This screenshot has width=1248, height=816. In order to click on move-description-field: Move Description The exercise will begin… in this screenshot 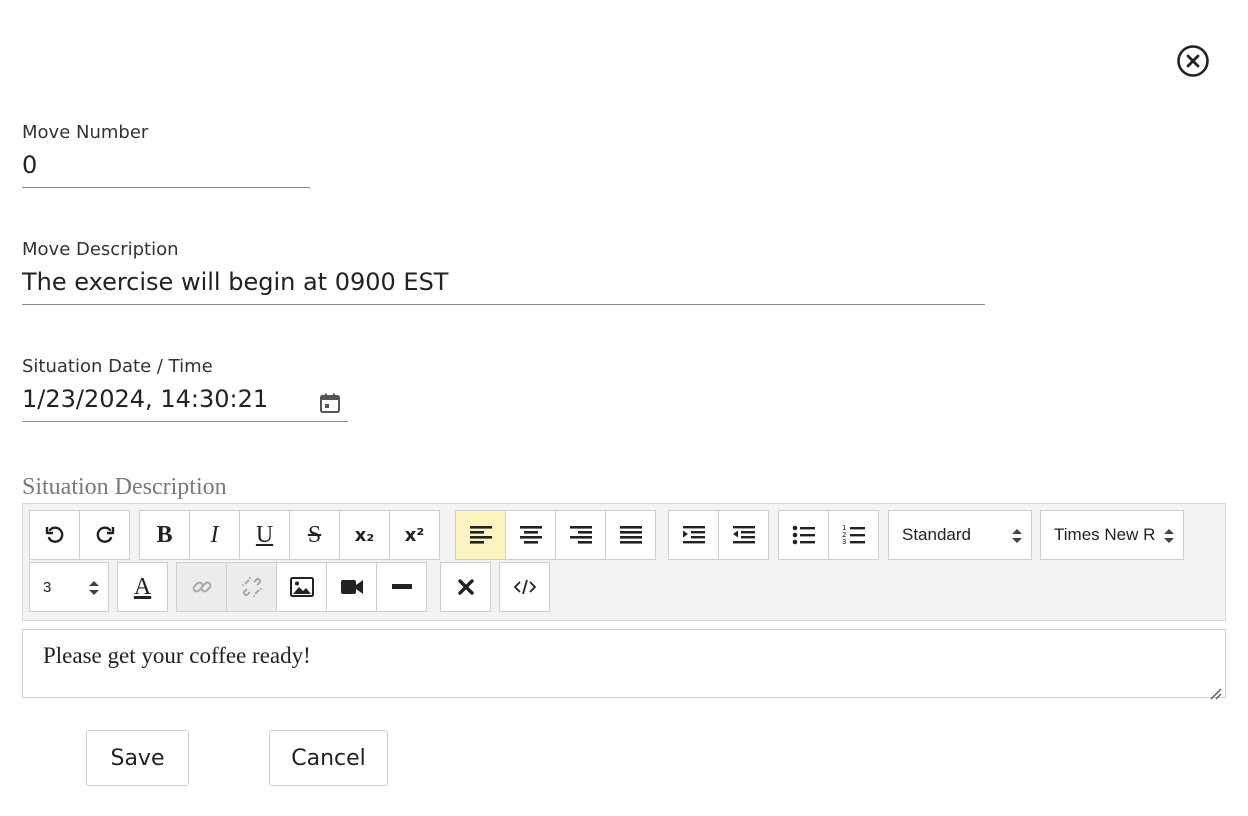, I will do `click(503, 272)`.